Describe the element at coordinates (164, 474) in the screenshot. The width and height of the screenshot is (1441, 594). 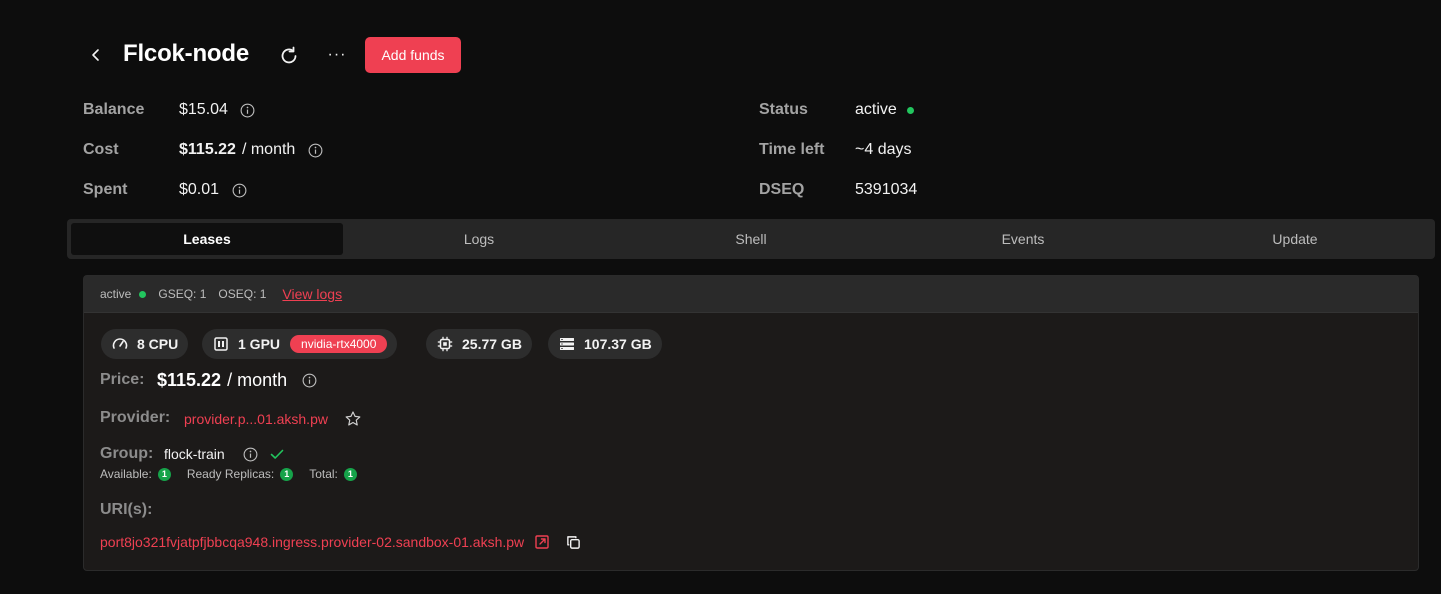
I see `available-badge: 1` at that location.